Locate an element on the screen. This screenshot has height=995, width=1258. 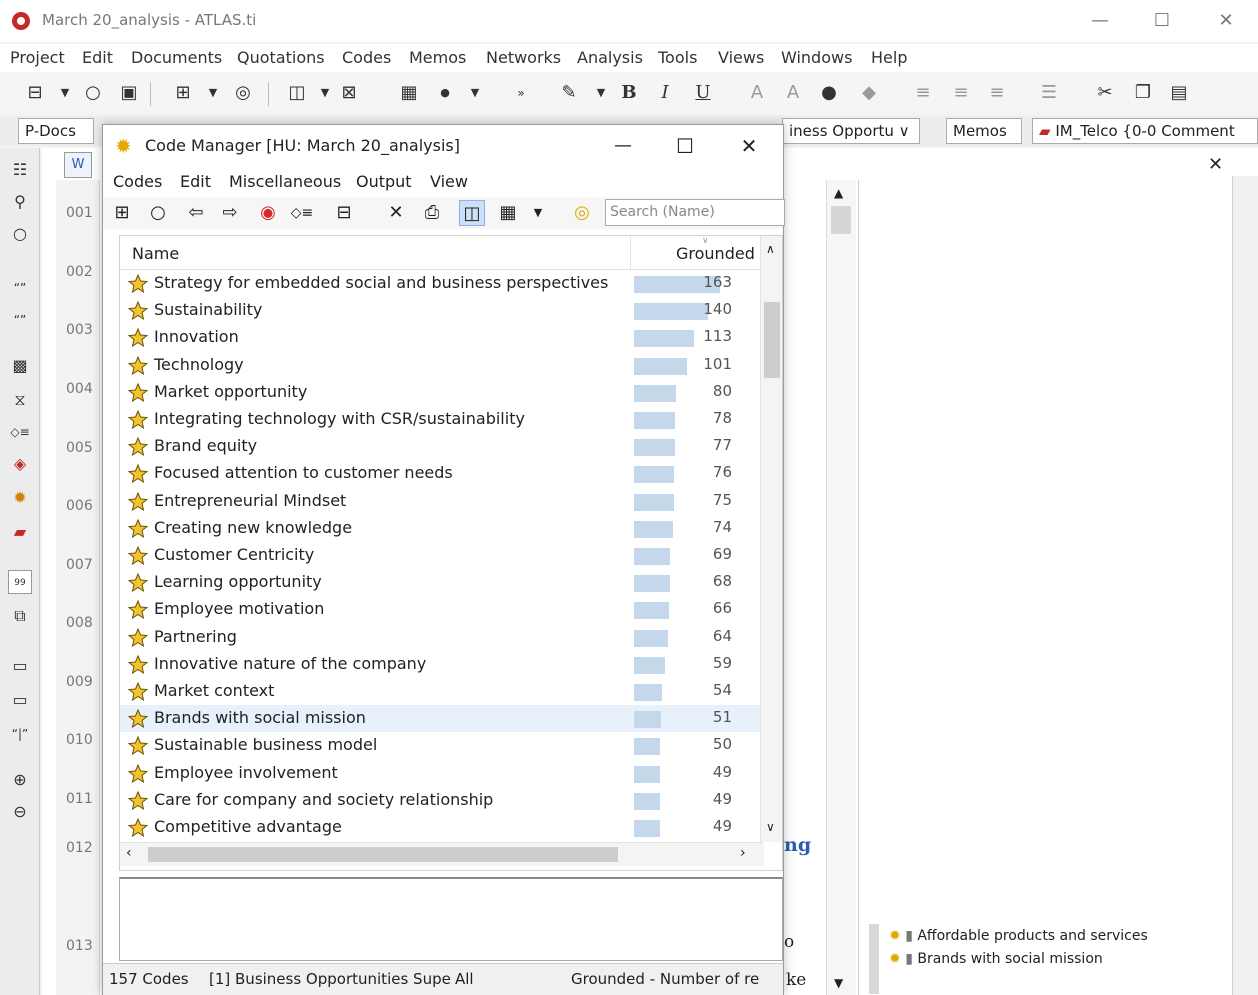
word-doc-icon: W is located at coordinates (78, 165).